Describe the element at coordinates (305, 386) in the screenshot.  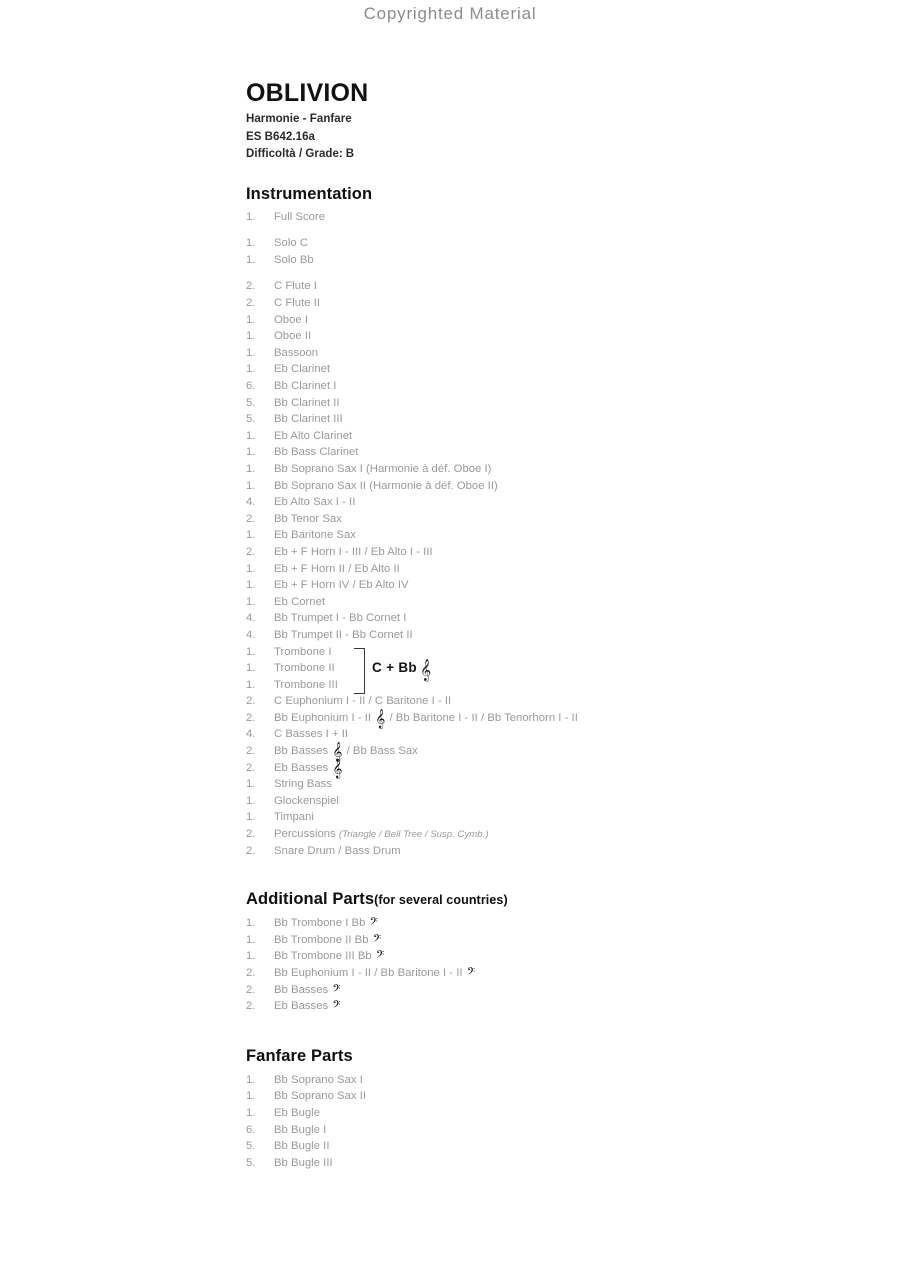
I see `item-label: Bb Clarinet I` at that location.